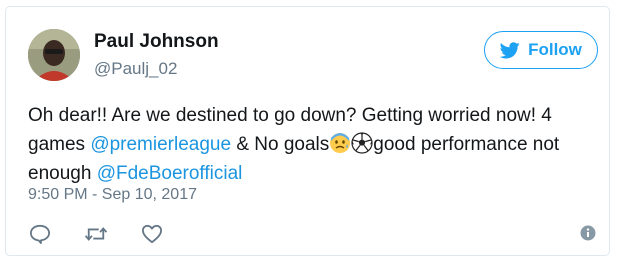 The width and height of the screenshot is (620, 263). I want to click on mention-premierleague: @premierleague, so click(160, 144).